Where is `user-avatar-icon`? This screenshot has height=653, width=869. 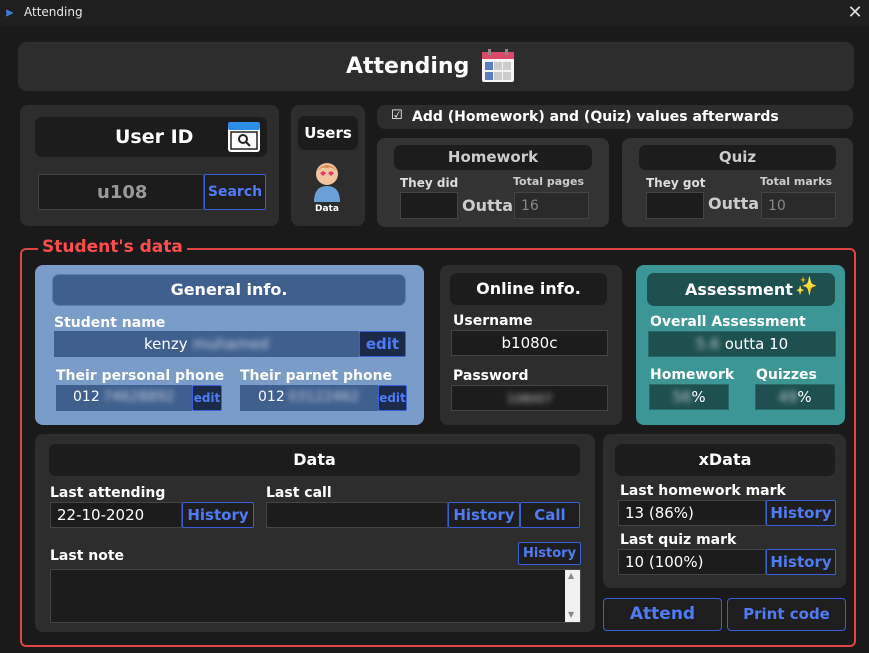 user-avatar-icon is located at coordinates (327, 181).